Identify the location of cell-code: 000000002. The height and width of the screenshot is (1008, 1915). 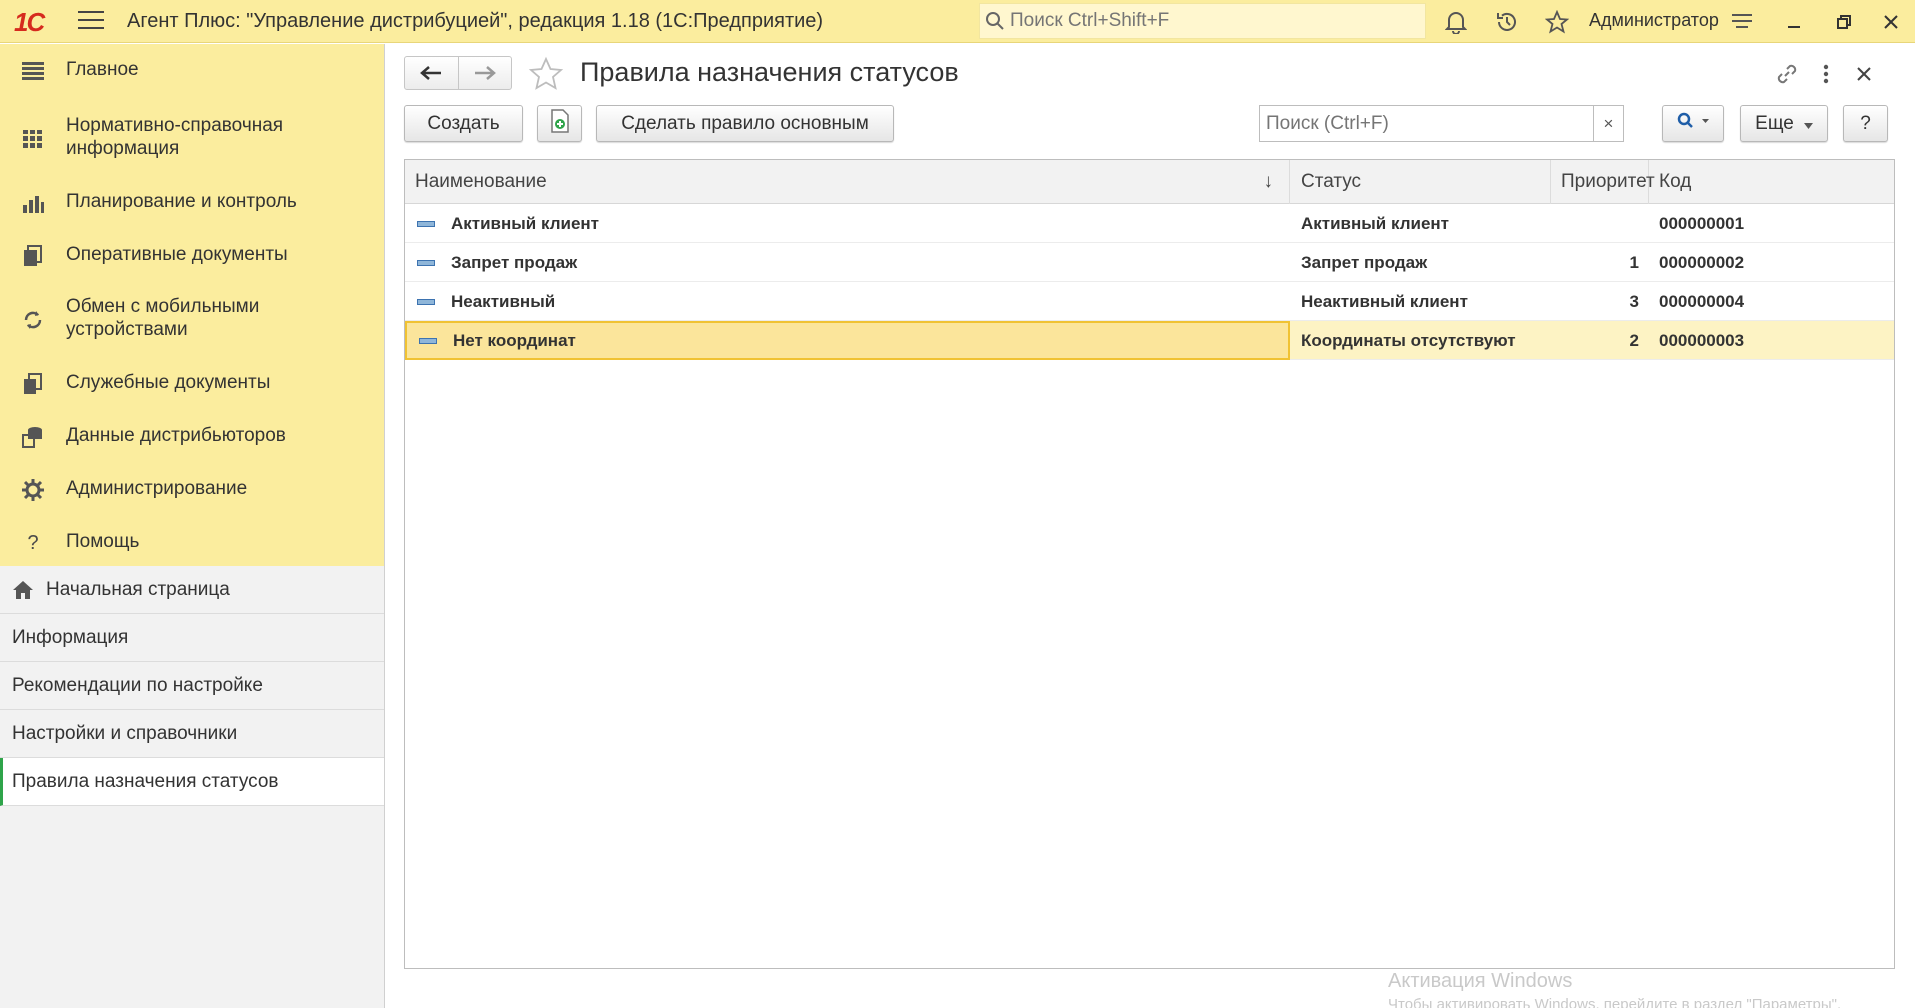
(1702, 262).